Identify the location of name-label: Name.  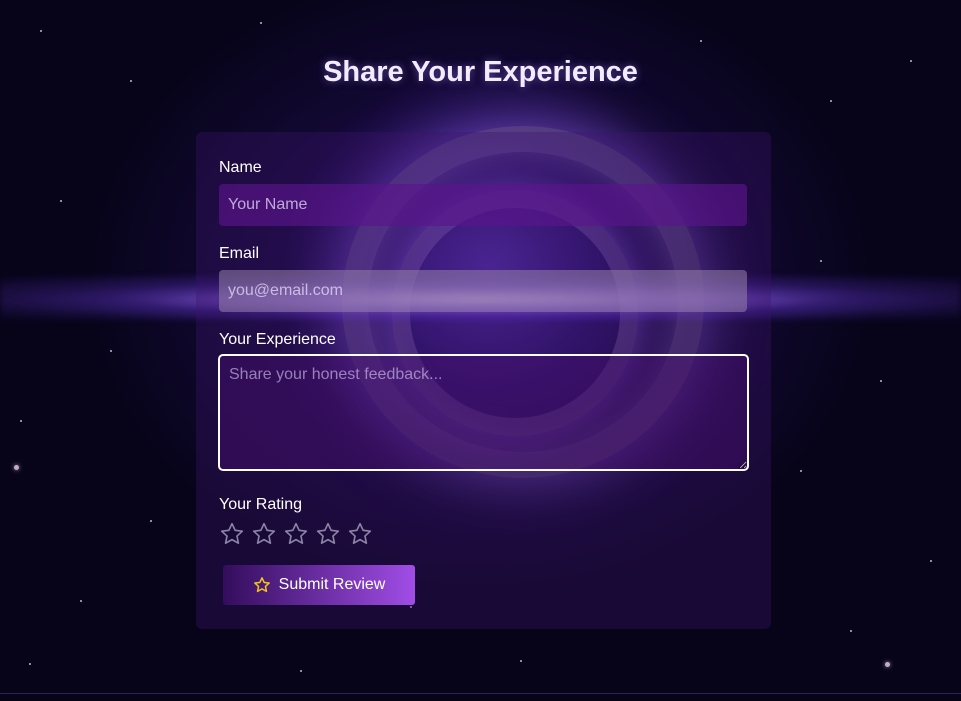
(240, 167).